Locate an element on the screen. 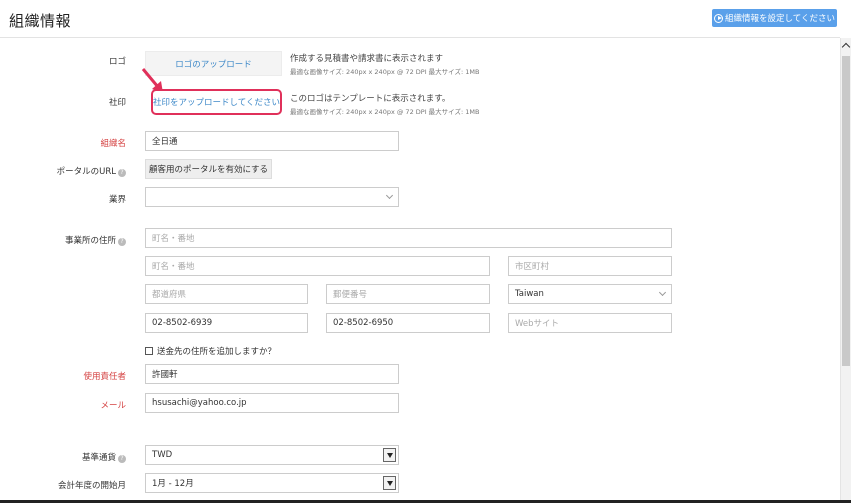 This screenshot has height=503, width=851. fiscal-year-label: 会計年度の開始月 is located at coordinates (91, 486).